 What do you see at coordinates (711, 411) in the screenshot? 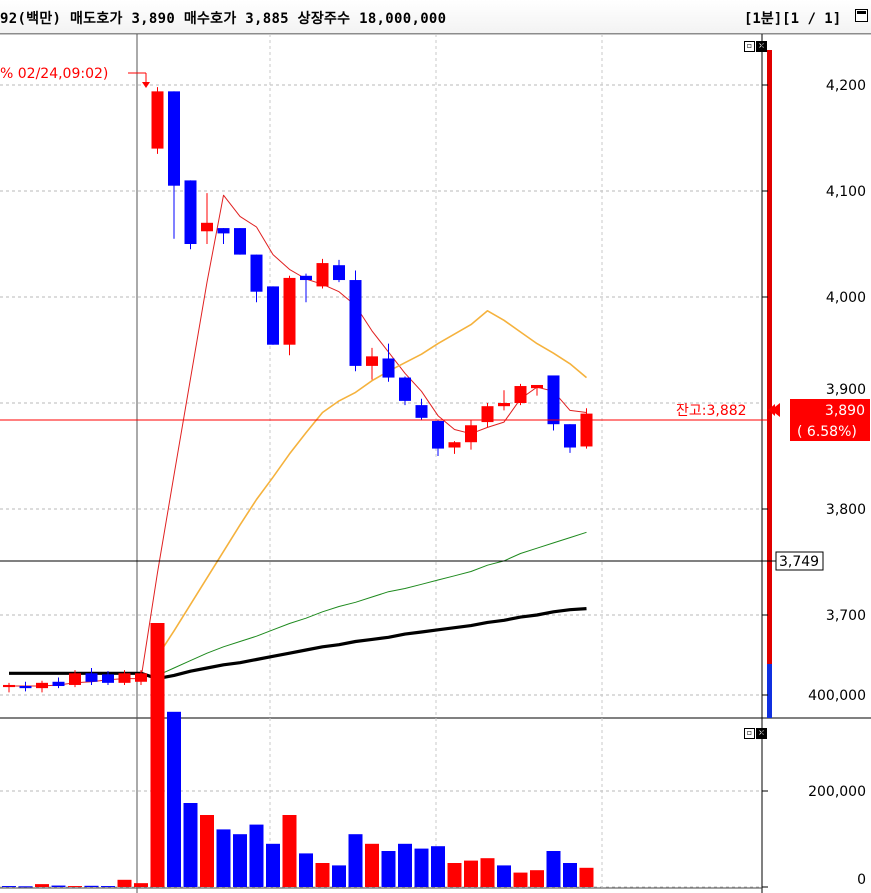
I see `remain-label: 잔고:3,882` at bounding box center [711, 411].